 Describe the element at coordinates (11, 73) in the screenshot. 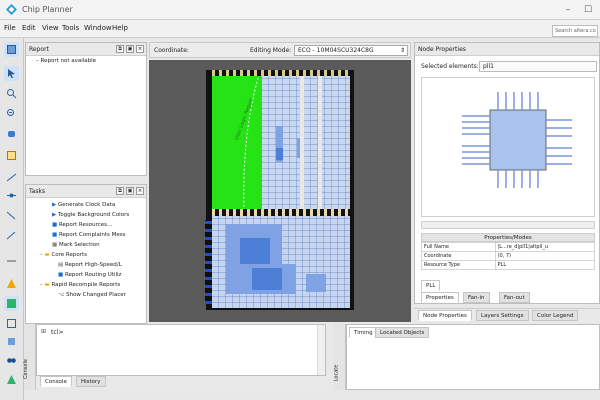

I see `pointer-icon` at that location.